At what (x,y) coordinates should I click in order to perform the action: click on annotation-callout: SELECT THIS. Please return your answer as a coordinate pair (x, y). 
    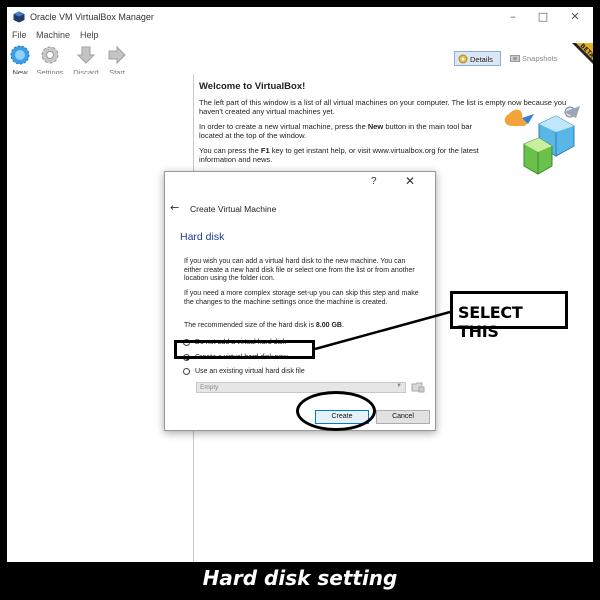
    Looking at the image, I should click on (509, 316).